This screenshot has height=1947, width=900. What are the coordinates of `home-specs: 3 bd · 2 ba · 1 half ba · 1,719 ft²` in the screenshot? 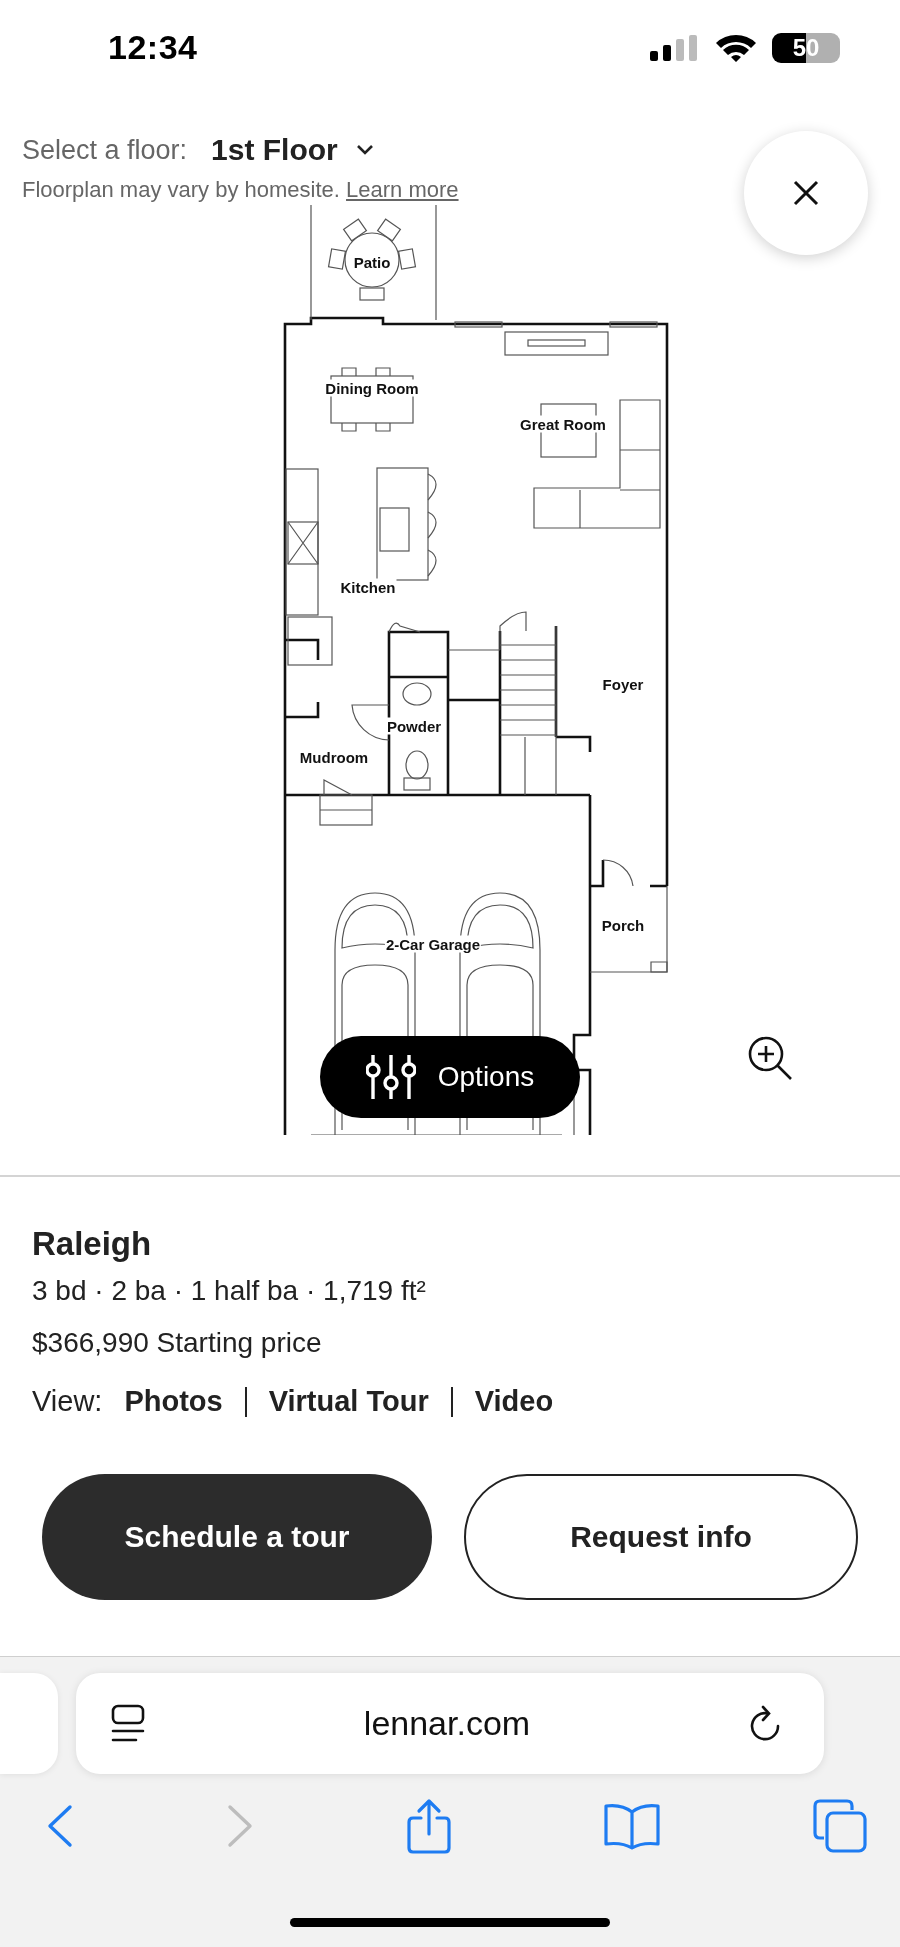 It's located at (229, 1291).